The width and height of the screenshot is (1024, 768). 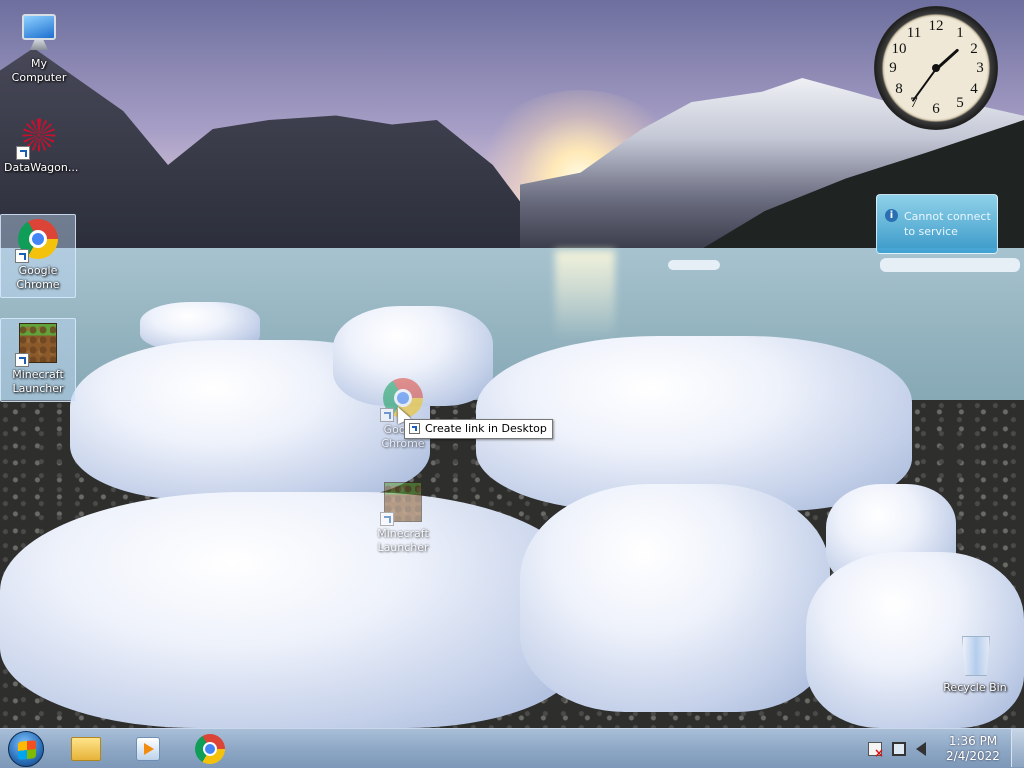 I want to click on taskbar-media-player, so click(x=148, y=749).